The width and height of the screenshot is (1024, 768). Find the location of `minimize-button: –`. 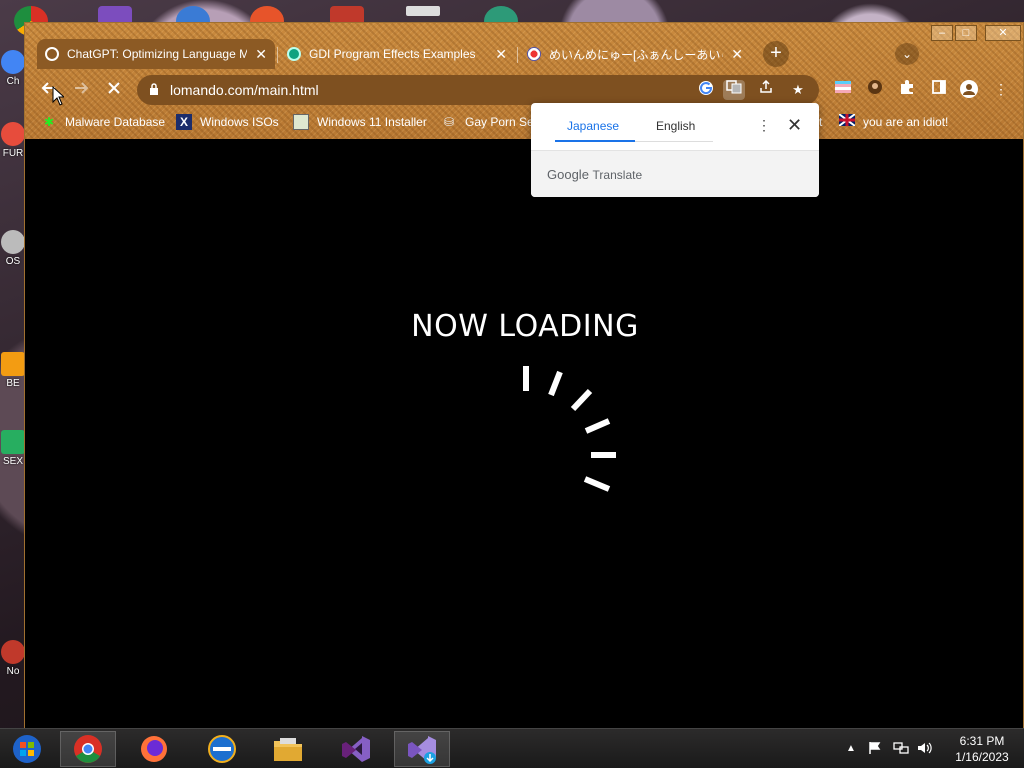

minimize-button: – is located at coordinates (942, 33).